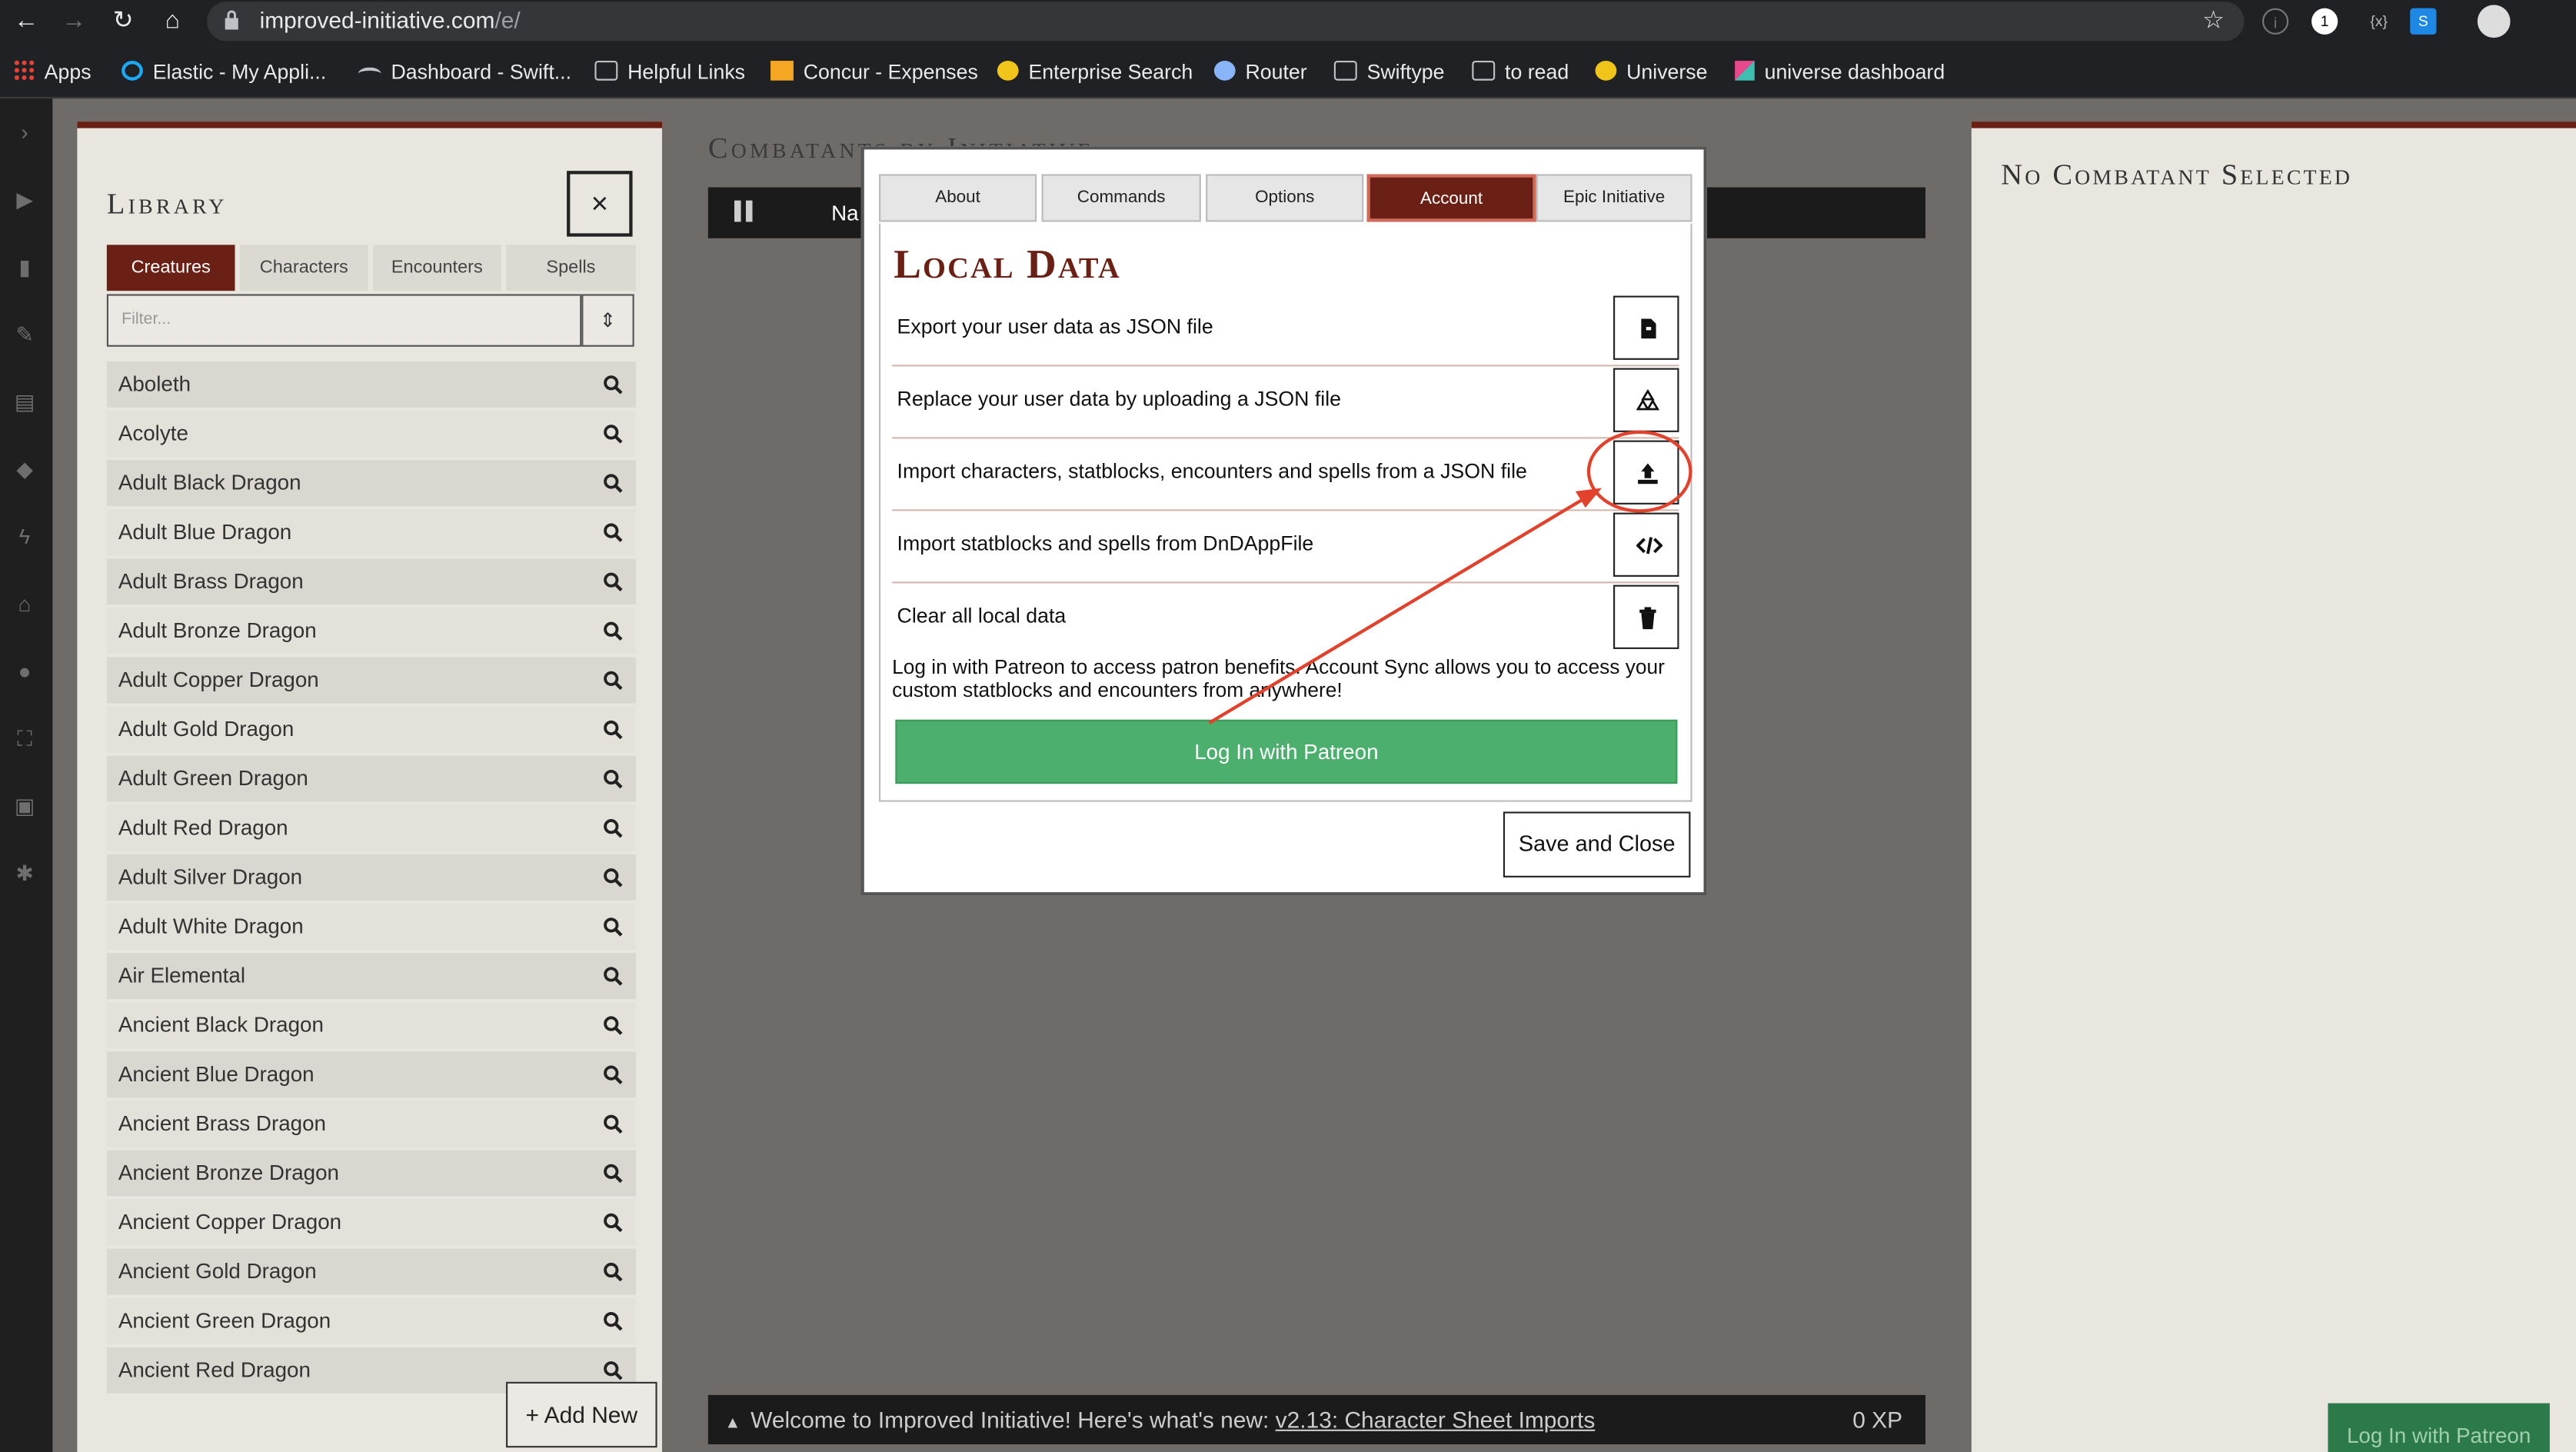  What do you see at coordinates (1639, 471) in the screenshot?
I see `highlight-circle` at bounding box center [1639, 471].